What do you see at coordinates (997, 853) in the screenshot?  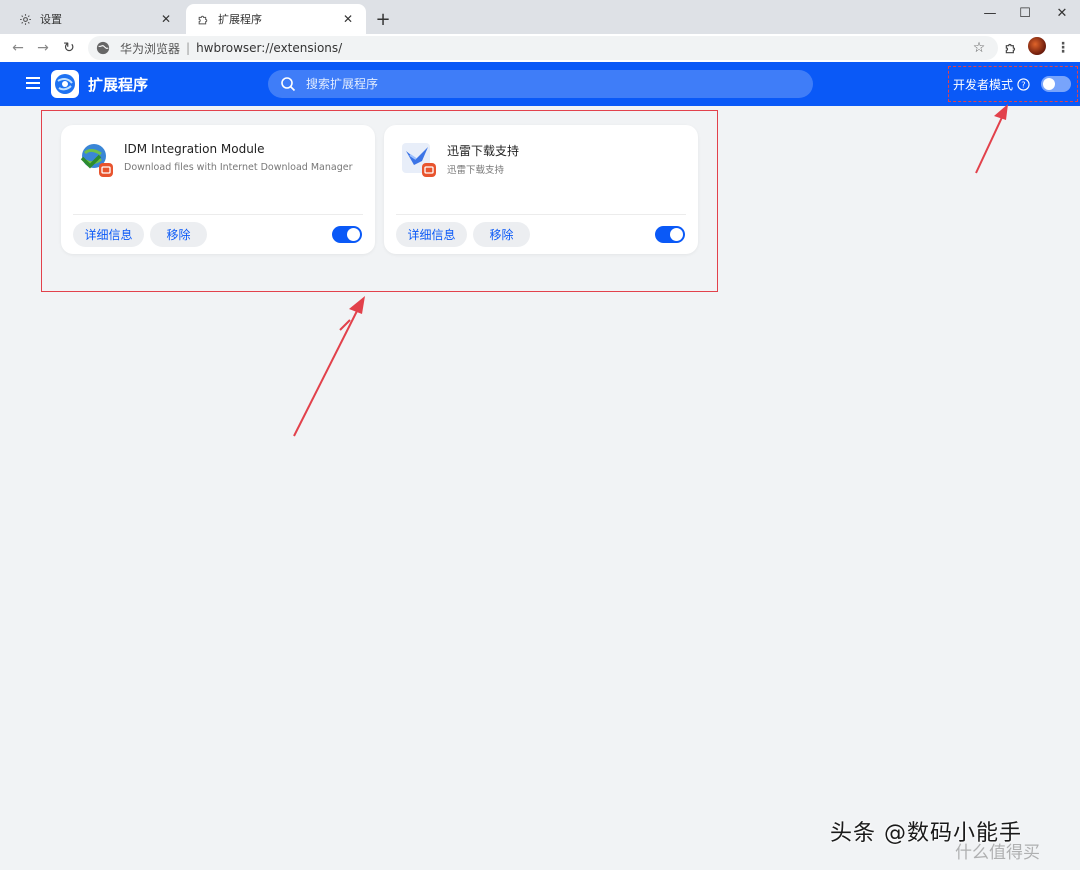 I see `watermark-sub: 什么值得买` at bounding box center [997, 853].